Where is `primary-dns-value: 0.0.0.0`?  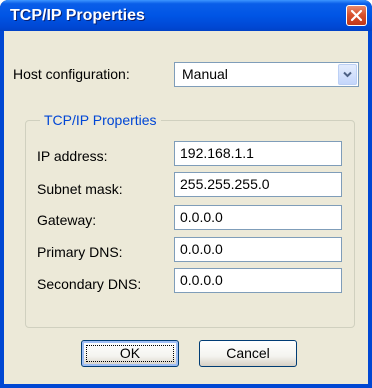 primary-dns-value: 0.0.0.0 is located at coordinates (201, 249).